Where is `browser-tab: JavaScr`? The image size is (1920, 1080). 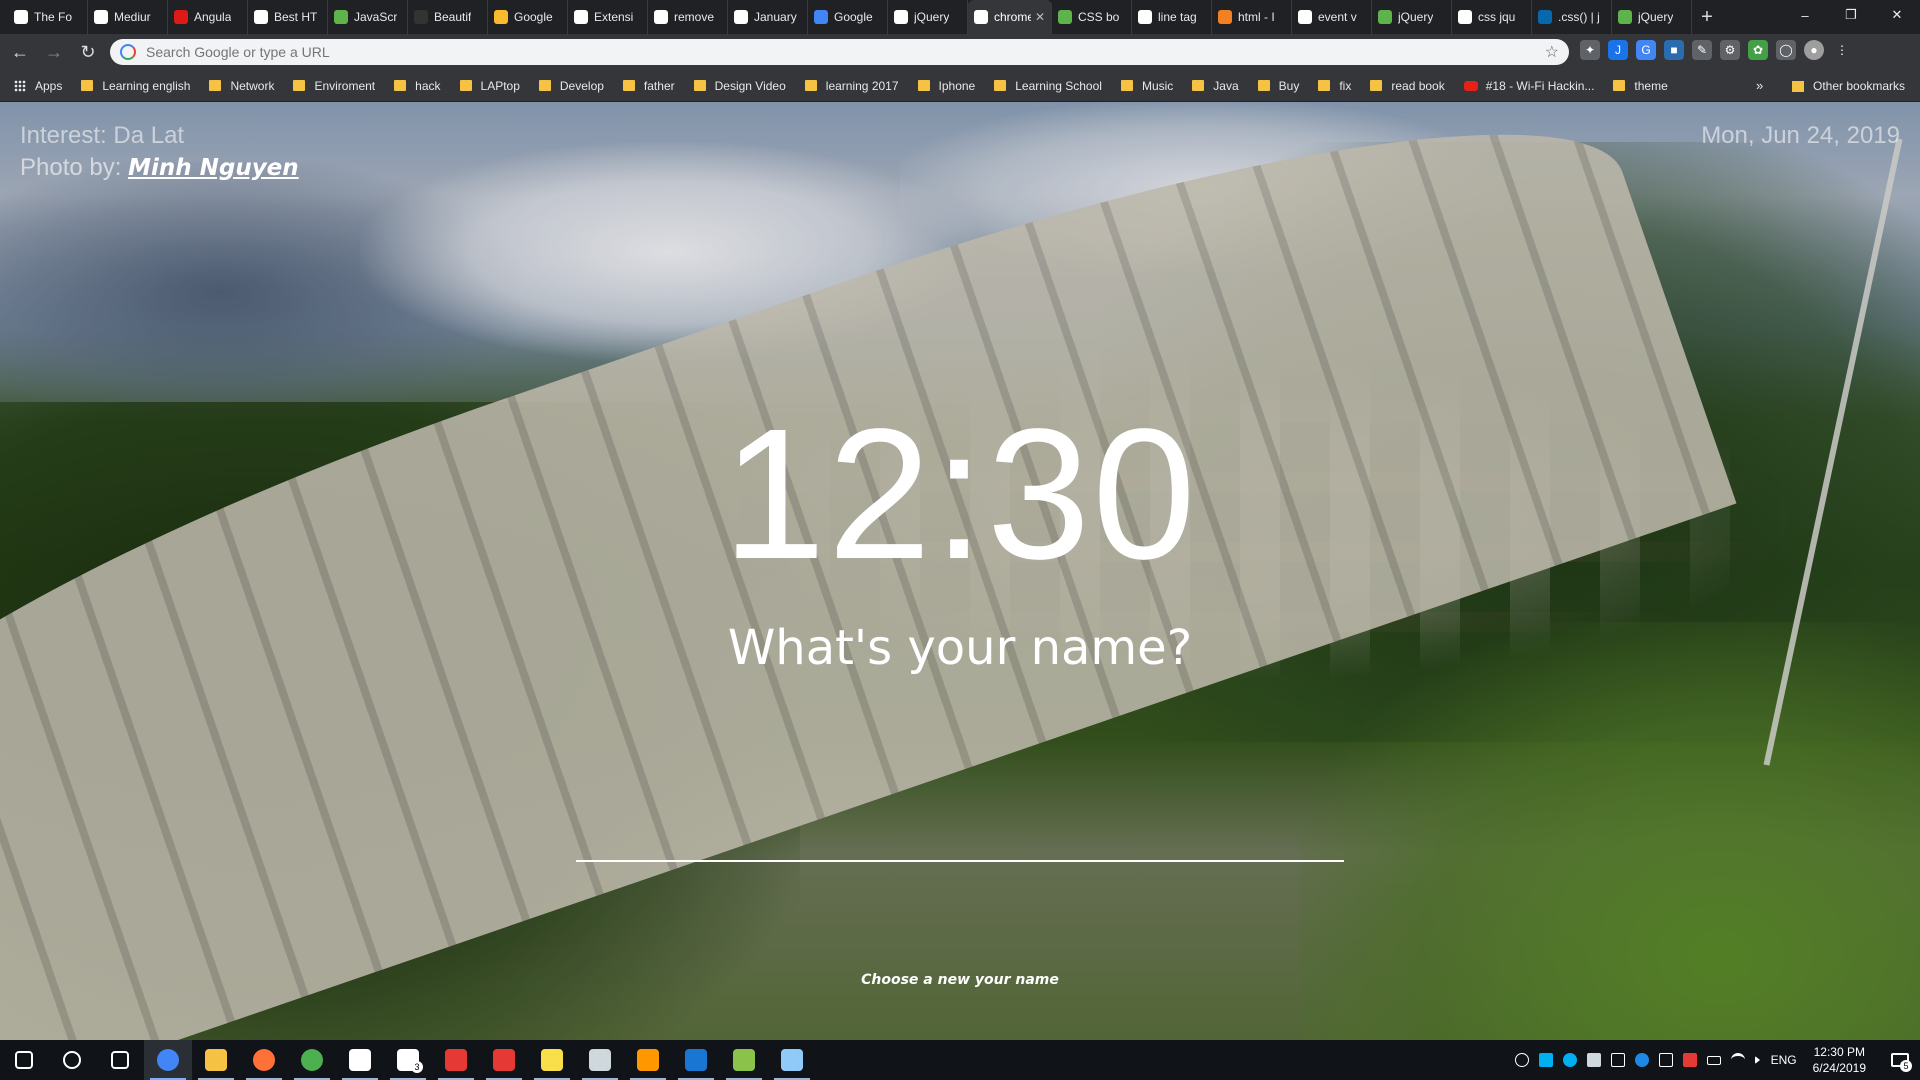 browser-tab: JavaScr is located at coordinates (368, 17).